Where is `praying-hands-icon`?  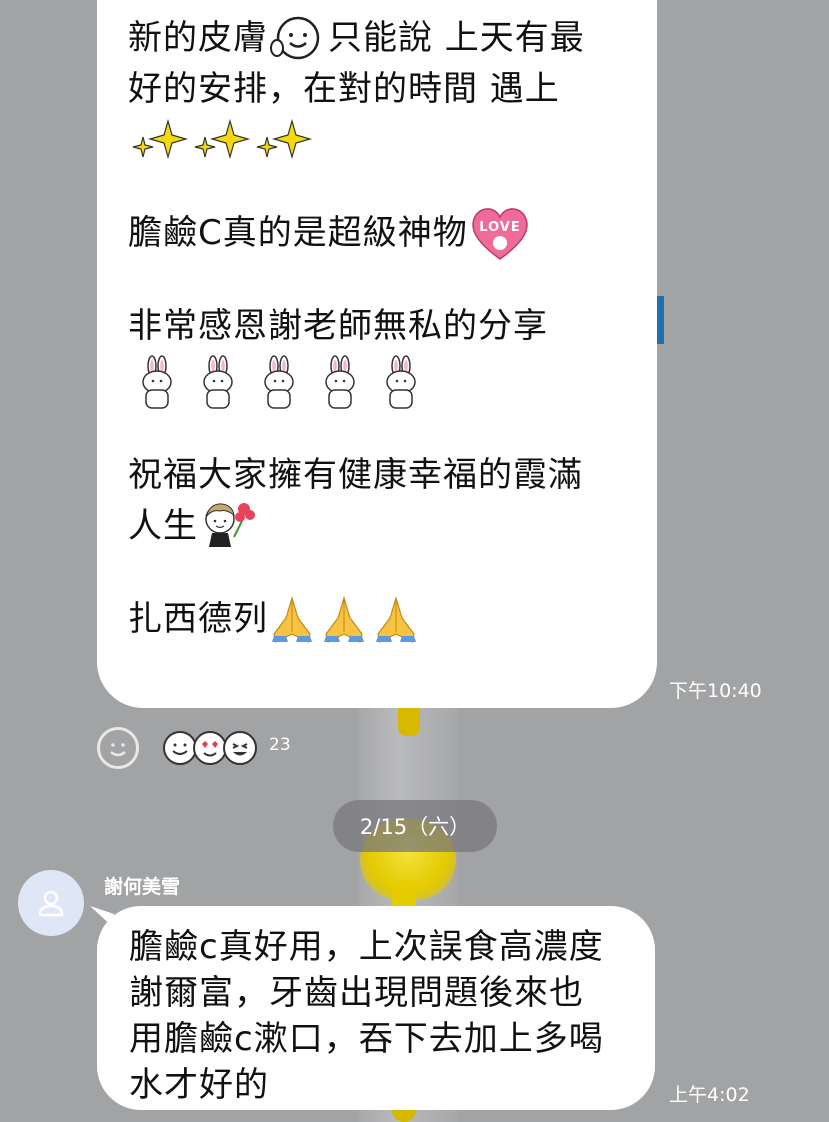
praying-hands-icon is located at coordinates (344, 619).